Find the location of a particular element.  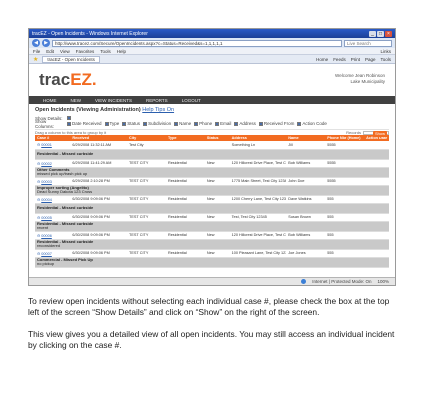

back-icon: ◀ is located at coordinates (36, 43).